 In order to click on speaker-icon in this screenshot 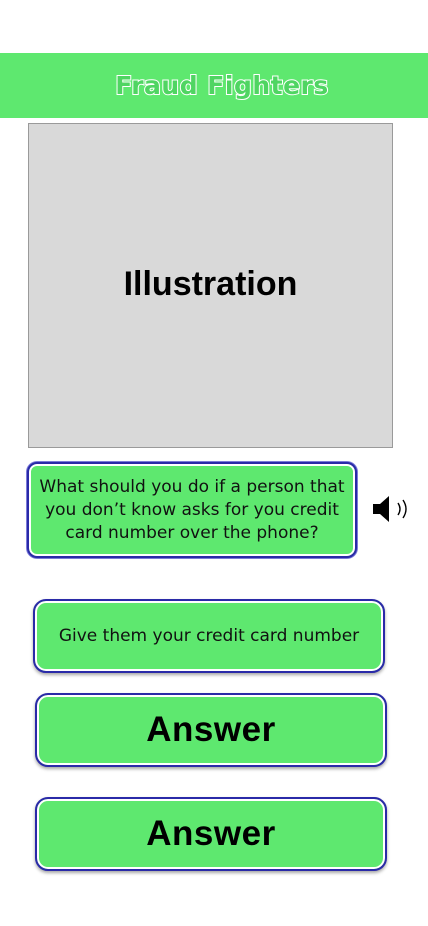, I will do `click(393, 509)`.